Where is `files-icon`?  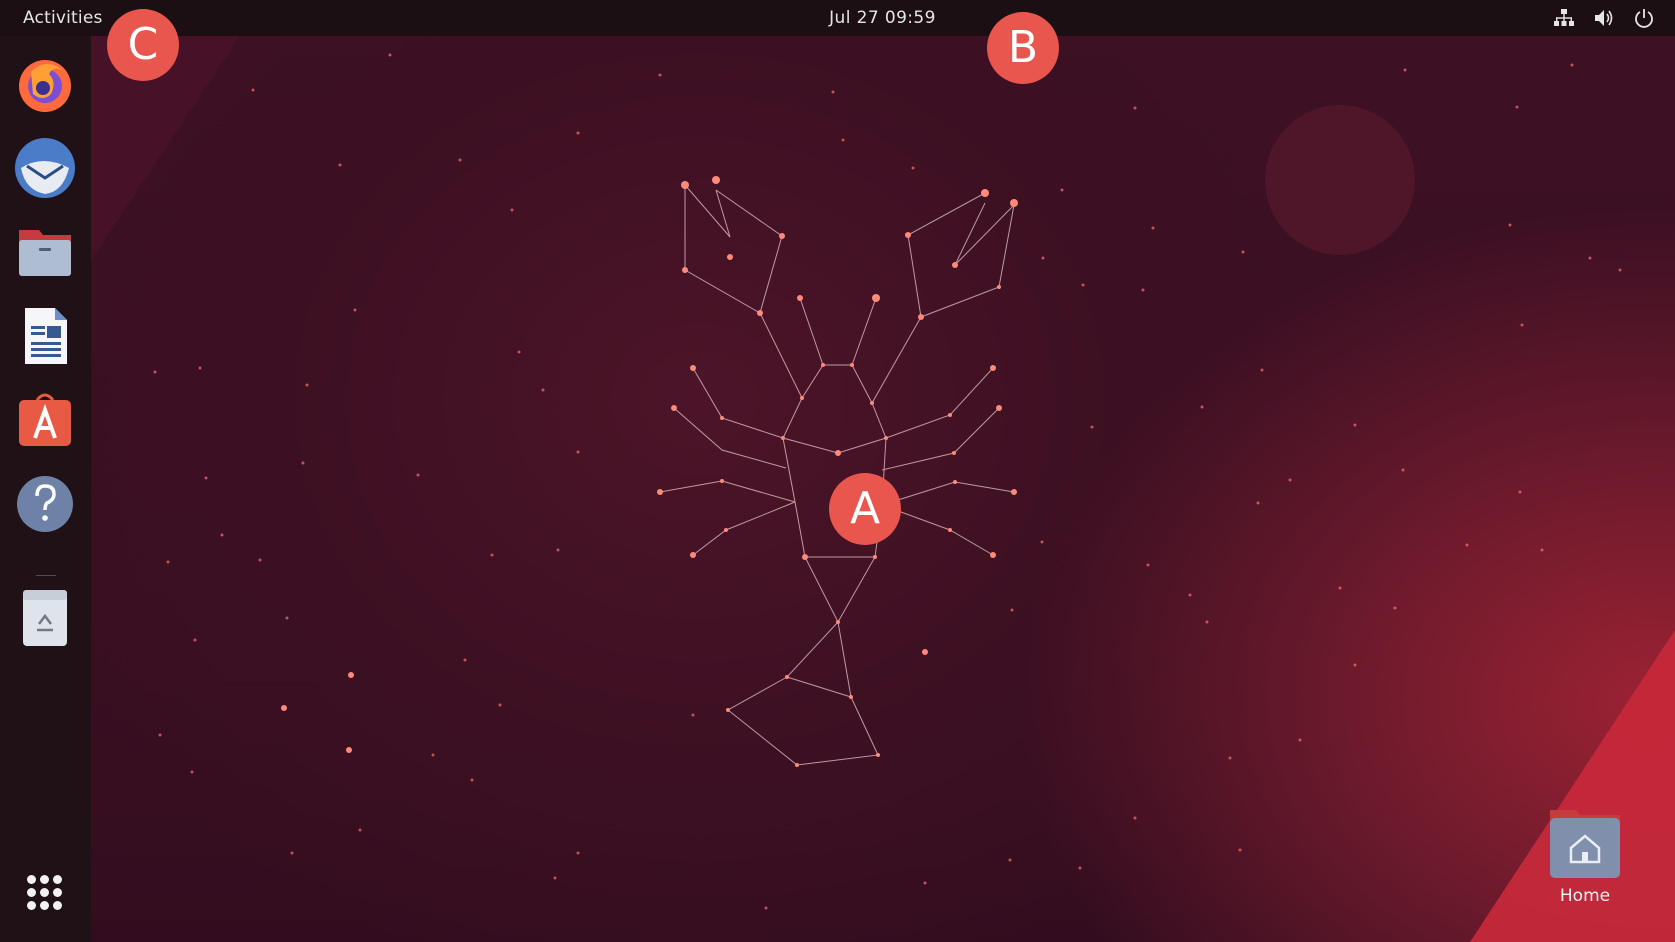
files-icon is located at coordinates (45, 252).